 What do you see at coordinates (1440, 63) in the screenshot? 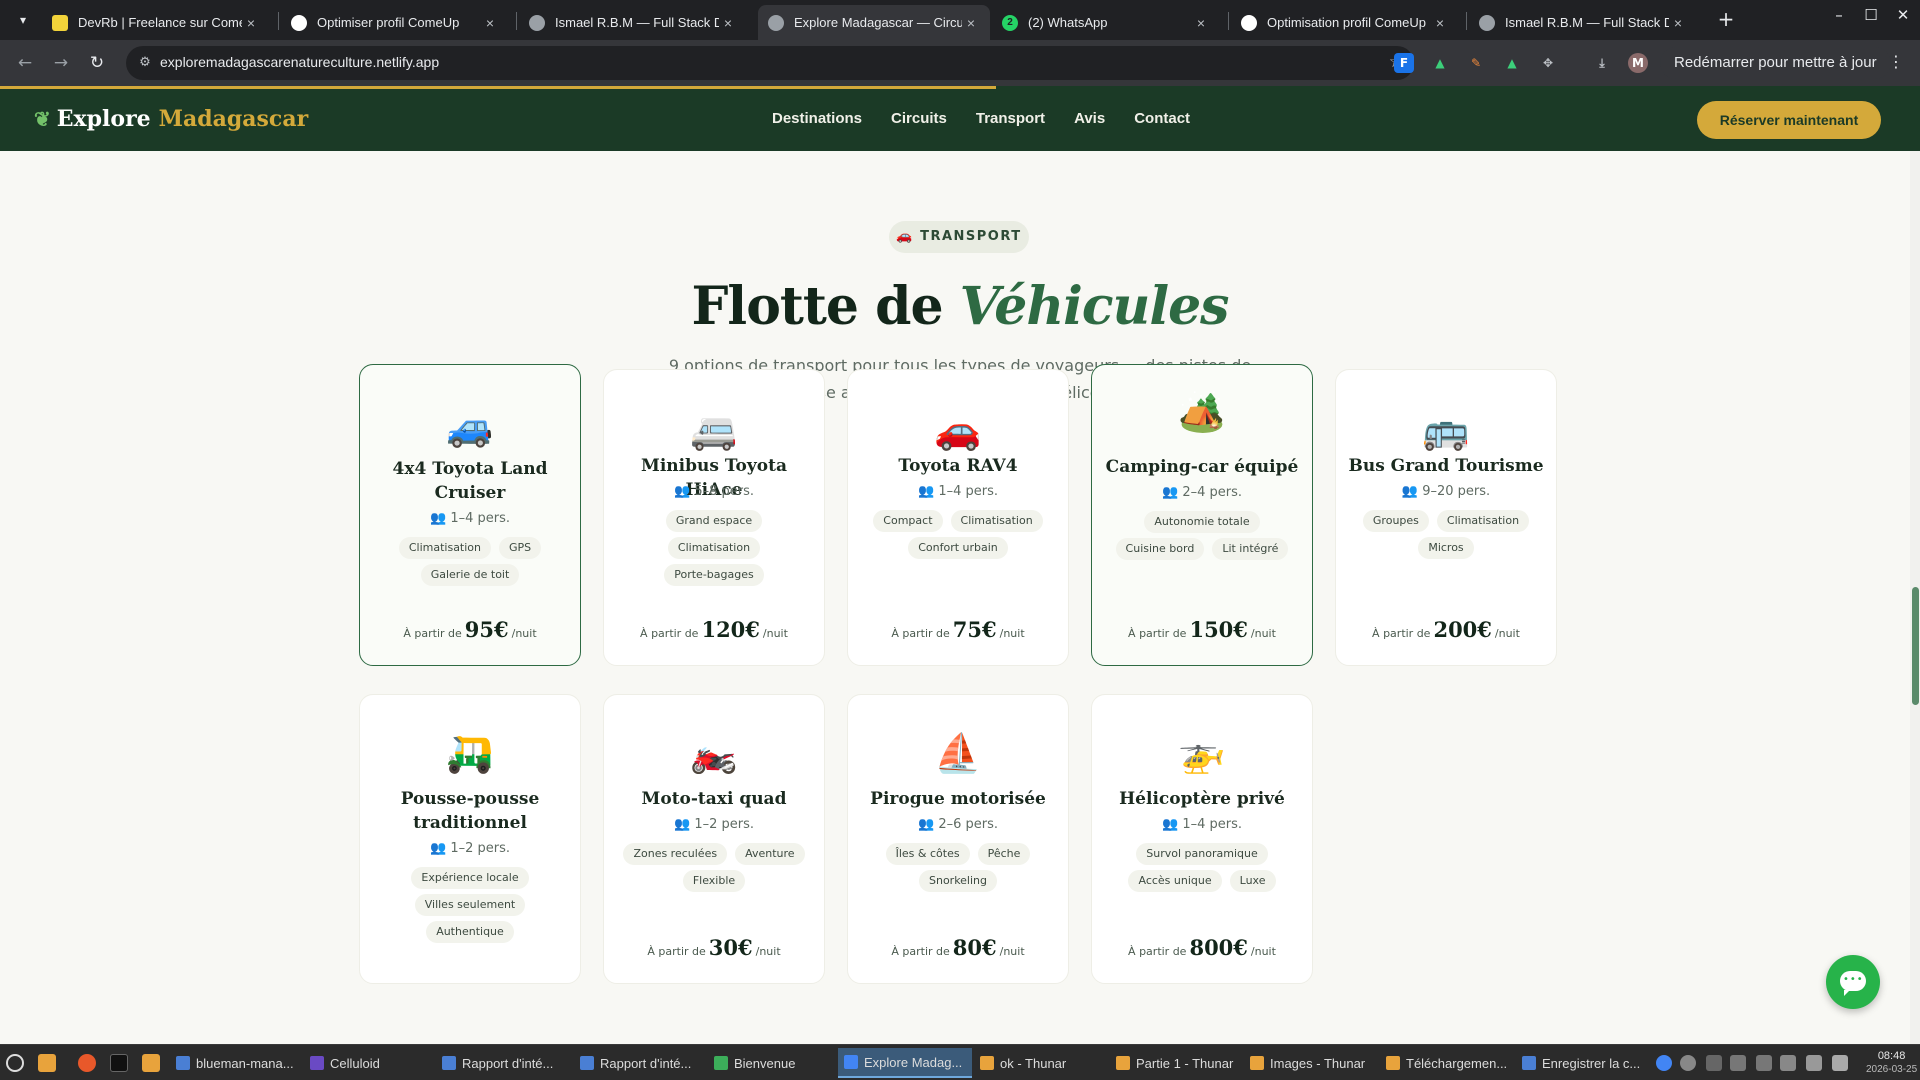
I see `extension-mountain-icon: ▲` at bounding box center [1440, 63].